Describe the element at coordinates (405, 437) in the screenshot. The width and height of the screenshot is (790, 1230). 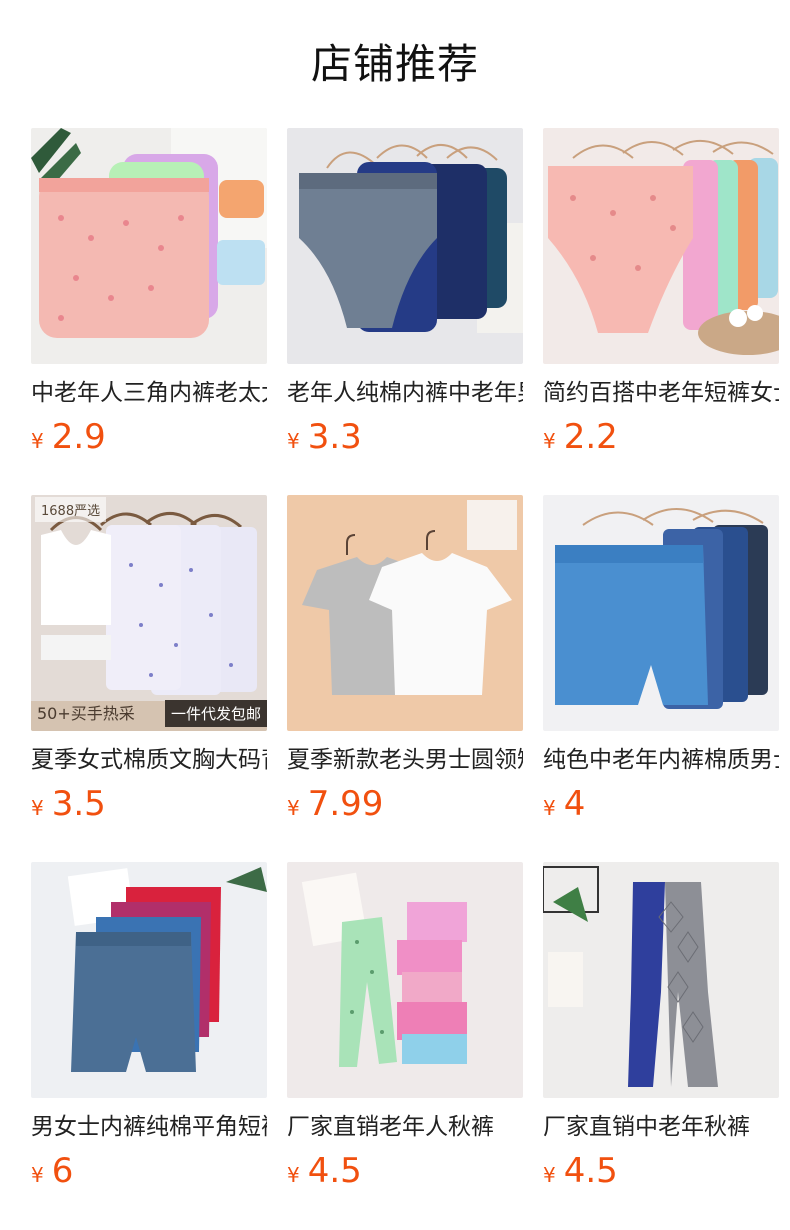
I see `product-price: ¥ 3.3` at that location.